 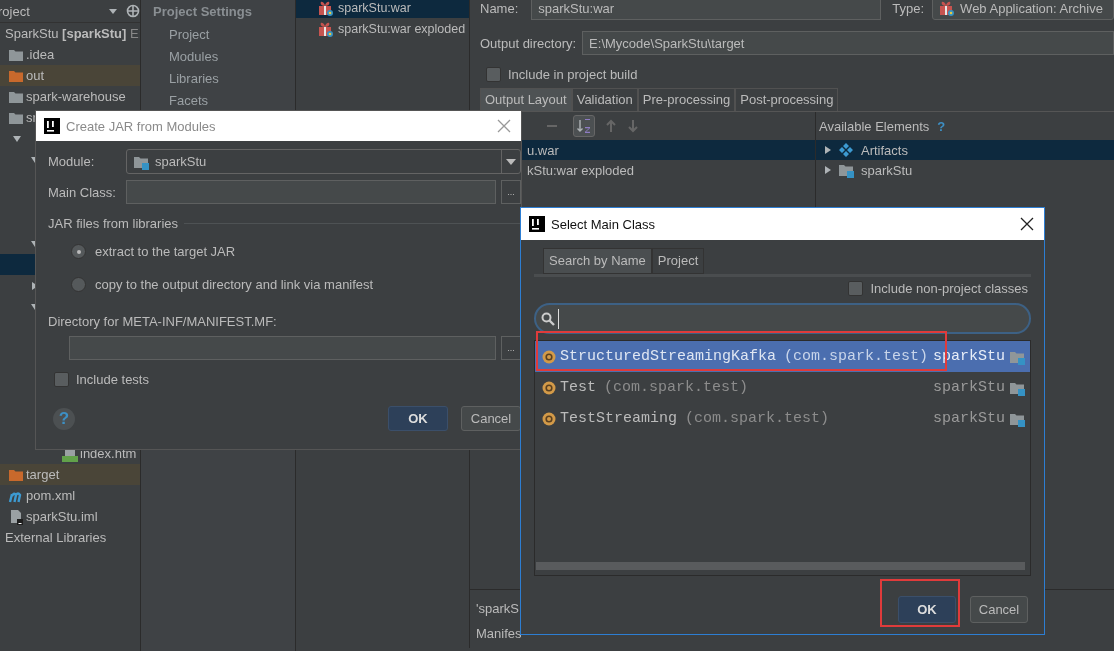 What do you see at coordinates (965, 150) in the screenshot?
I see `tree-row: Artifacts` at bounding box center [965, 150].